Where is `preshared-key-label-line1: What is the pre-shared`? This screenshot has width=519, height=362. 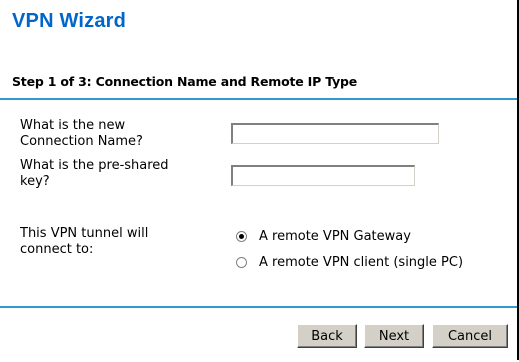 preshared-key-label-line1: What is the pre-shared is located at coordinates (94, 165).